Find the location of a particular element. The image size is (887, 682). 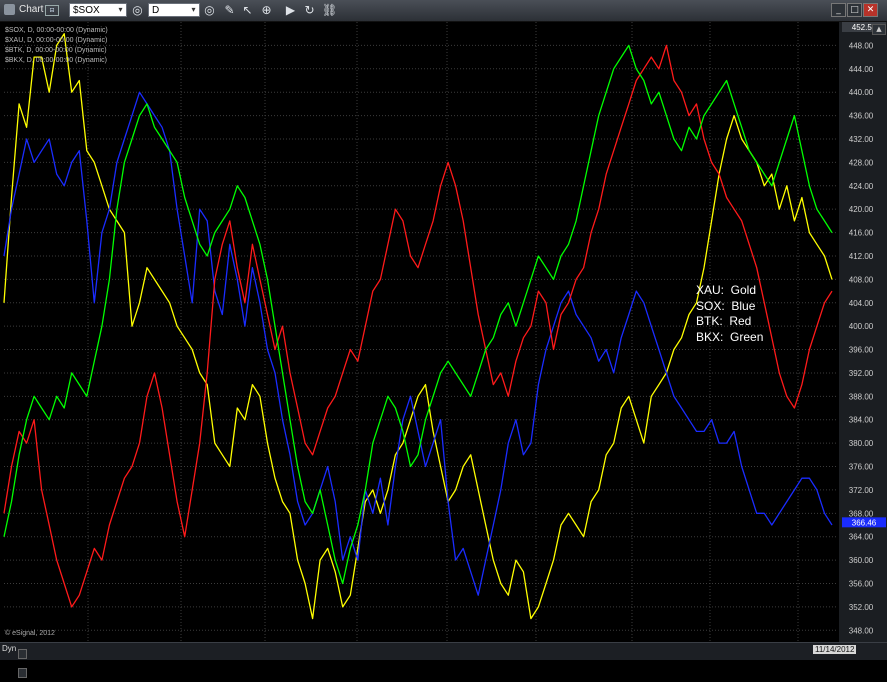

chevron-up-icon: ▲ is located at coordinates (879, 29).